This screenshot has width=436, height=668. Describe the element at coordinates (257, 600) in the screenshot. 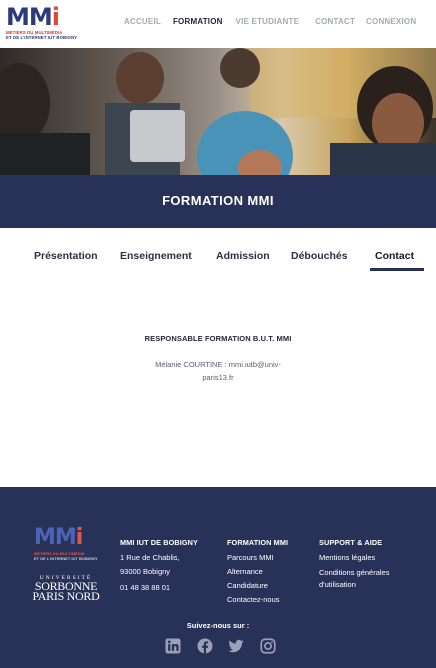

I see `footer-link-contact: Contactez-nous` at that location.